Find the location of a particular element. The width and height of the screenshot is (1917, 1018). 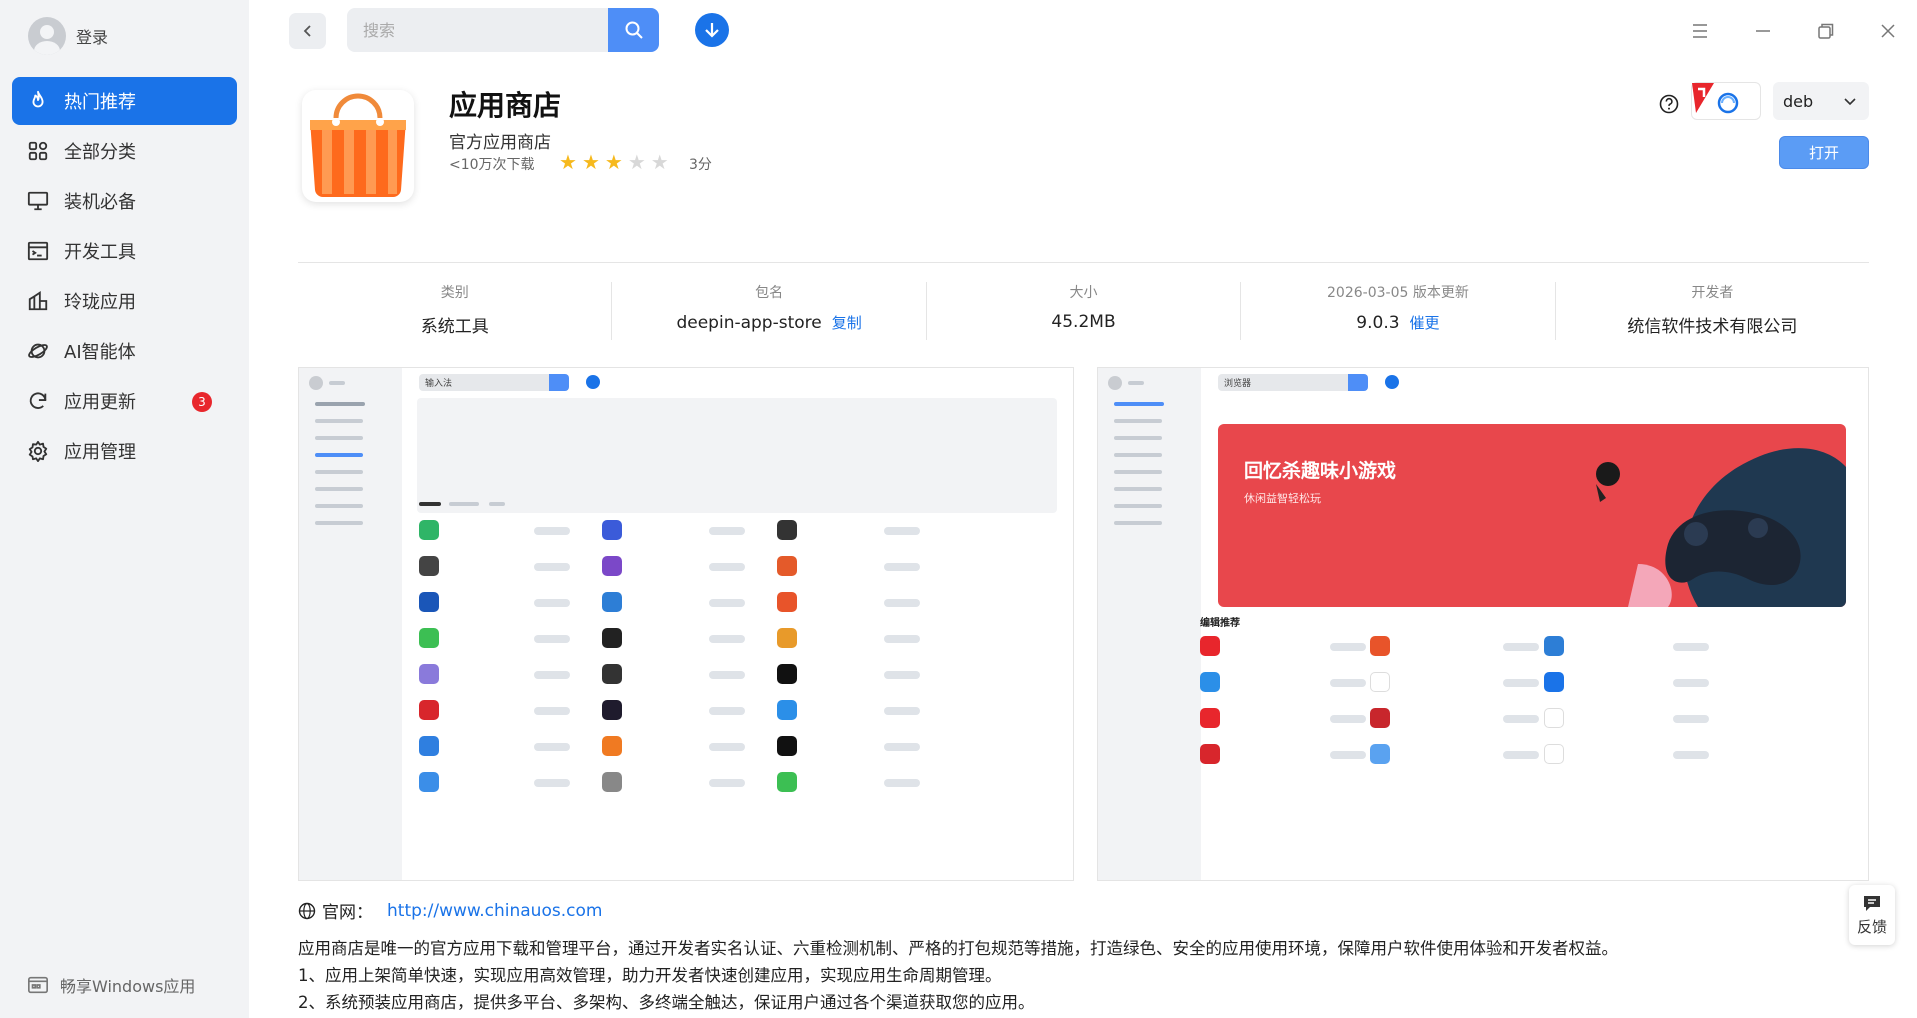

feedback-label: 反馈 is located at coordinates (1871, 926).